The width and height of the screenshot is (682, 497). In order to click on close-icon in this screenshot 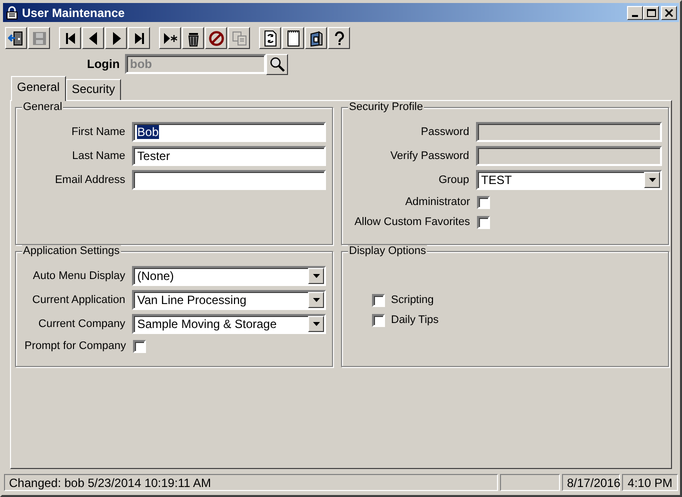, I will do `click(669, 12)`.